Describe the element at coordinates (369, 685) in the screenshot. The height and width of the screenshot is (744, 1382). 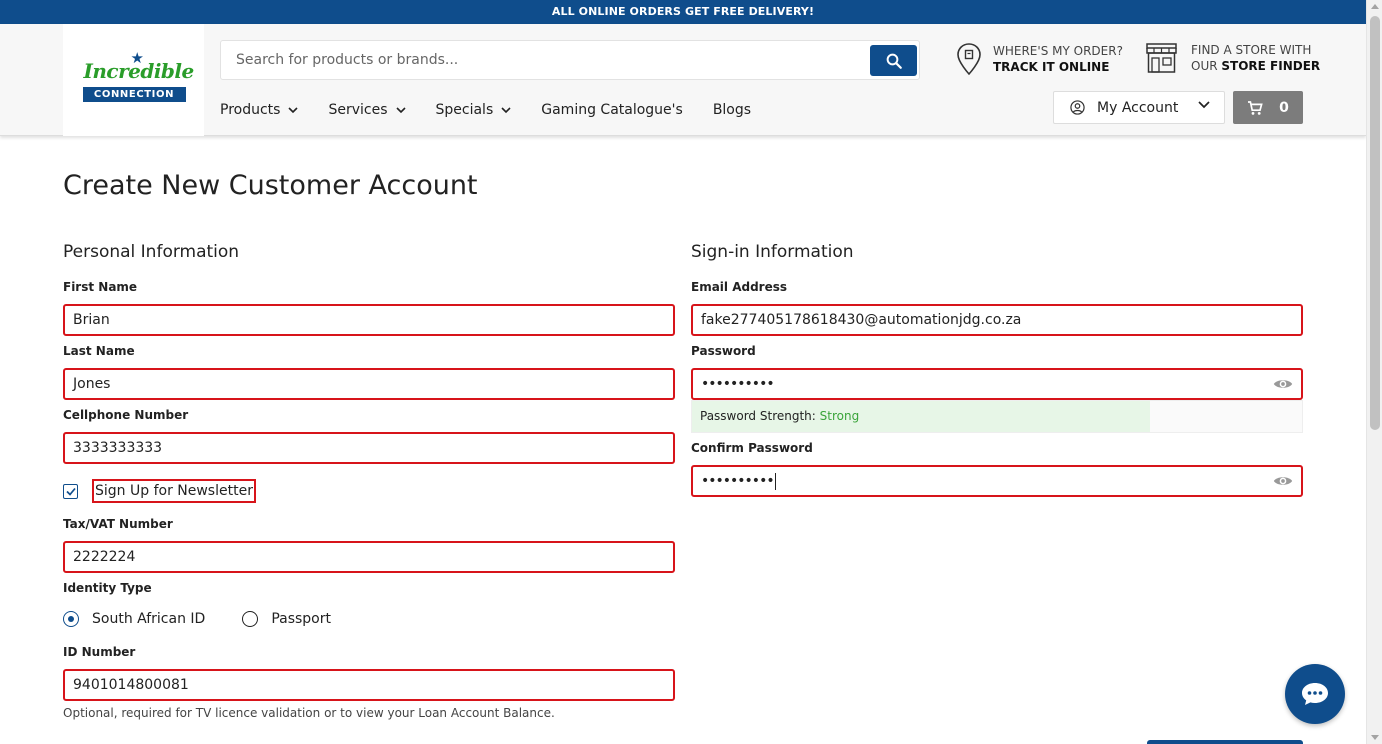
I see `id-number-field: 9401014800081` at that location.